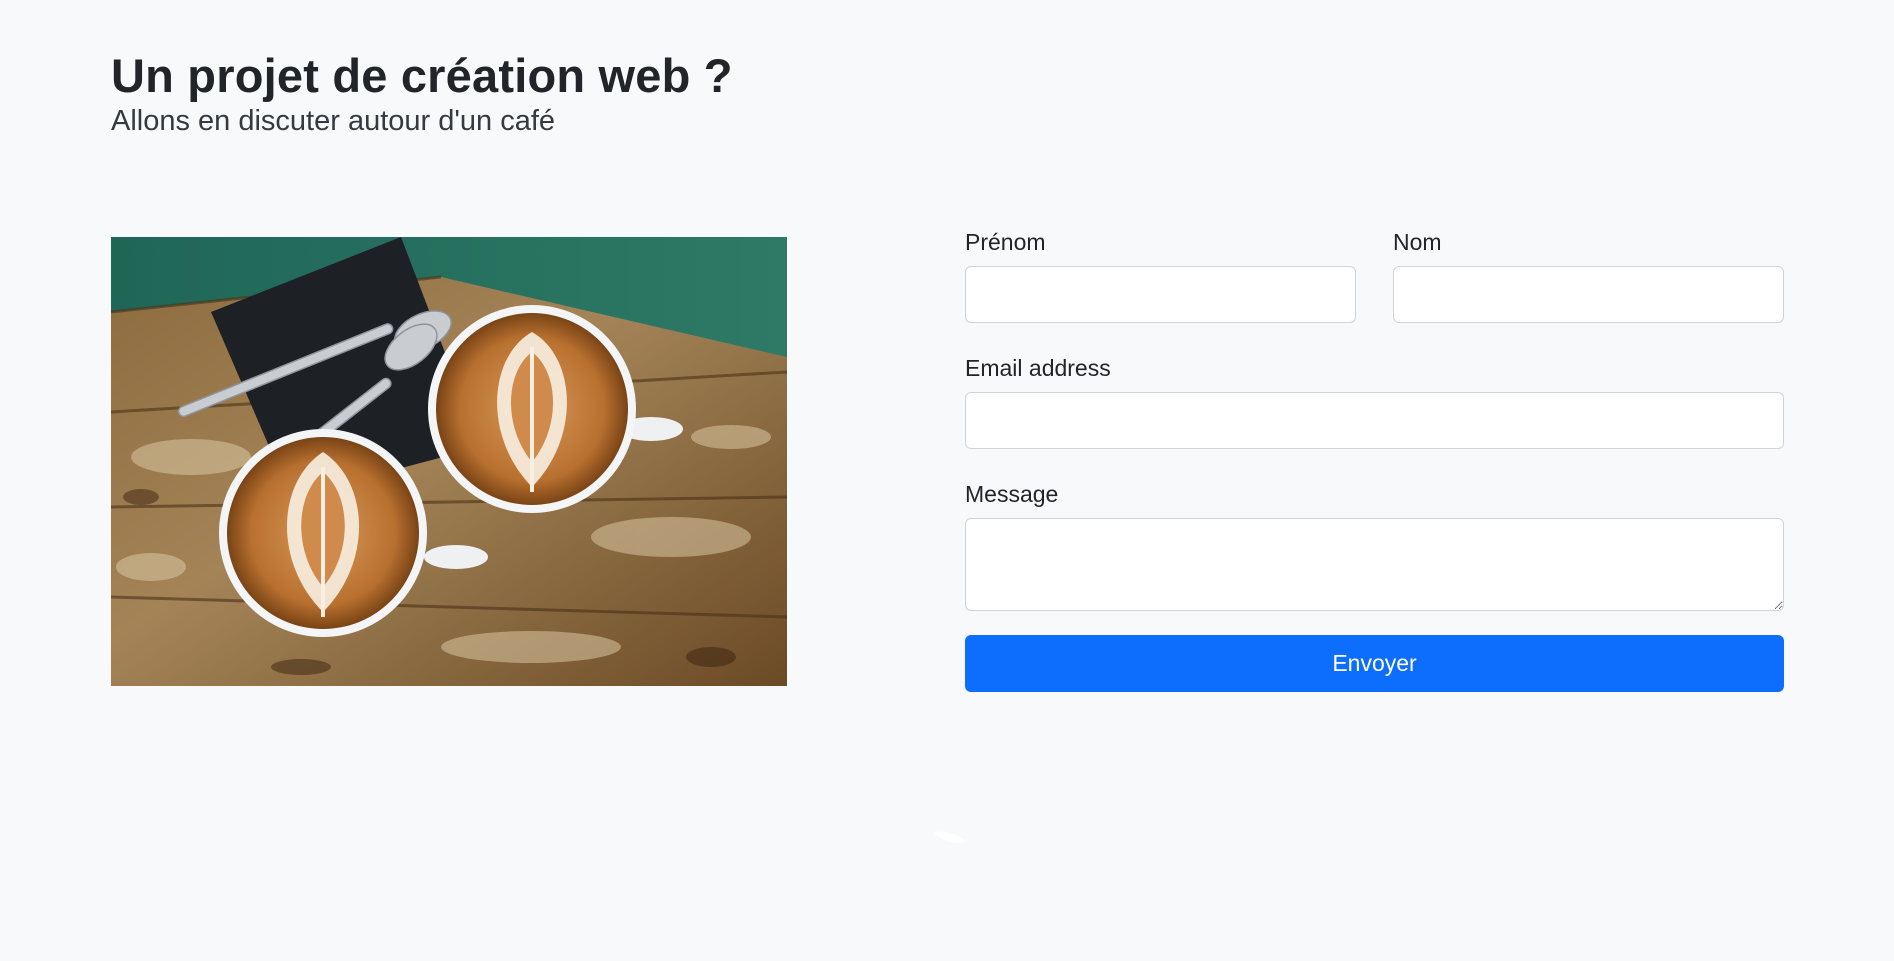 This screenshot has width=1894, height=961. I want to click on message-label: Message, so click(1012, 494).